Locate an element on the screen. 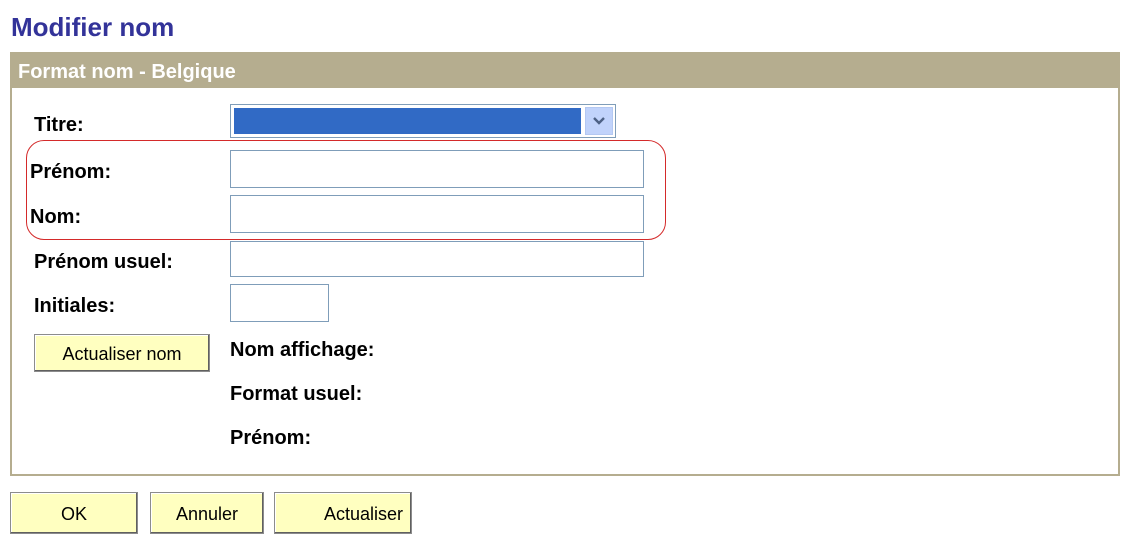 Image resolution: width=1132 pixels, height=534 pixels. first-name-input is located at coordinates (437, 169).